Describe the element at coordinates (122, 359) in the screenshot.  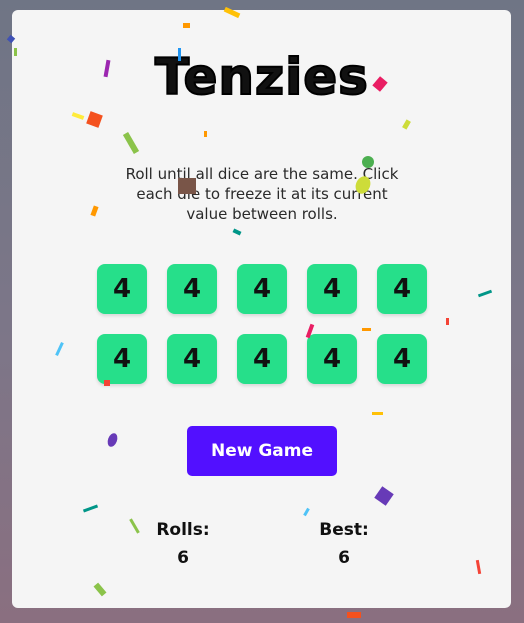
I see `die-6: 4` at that location.